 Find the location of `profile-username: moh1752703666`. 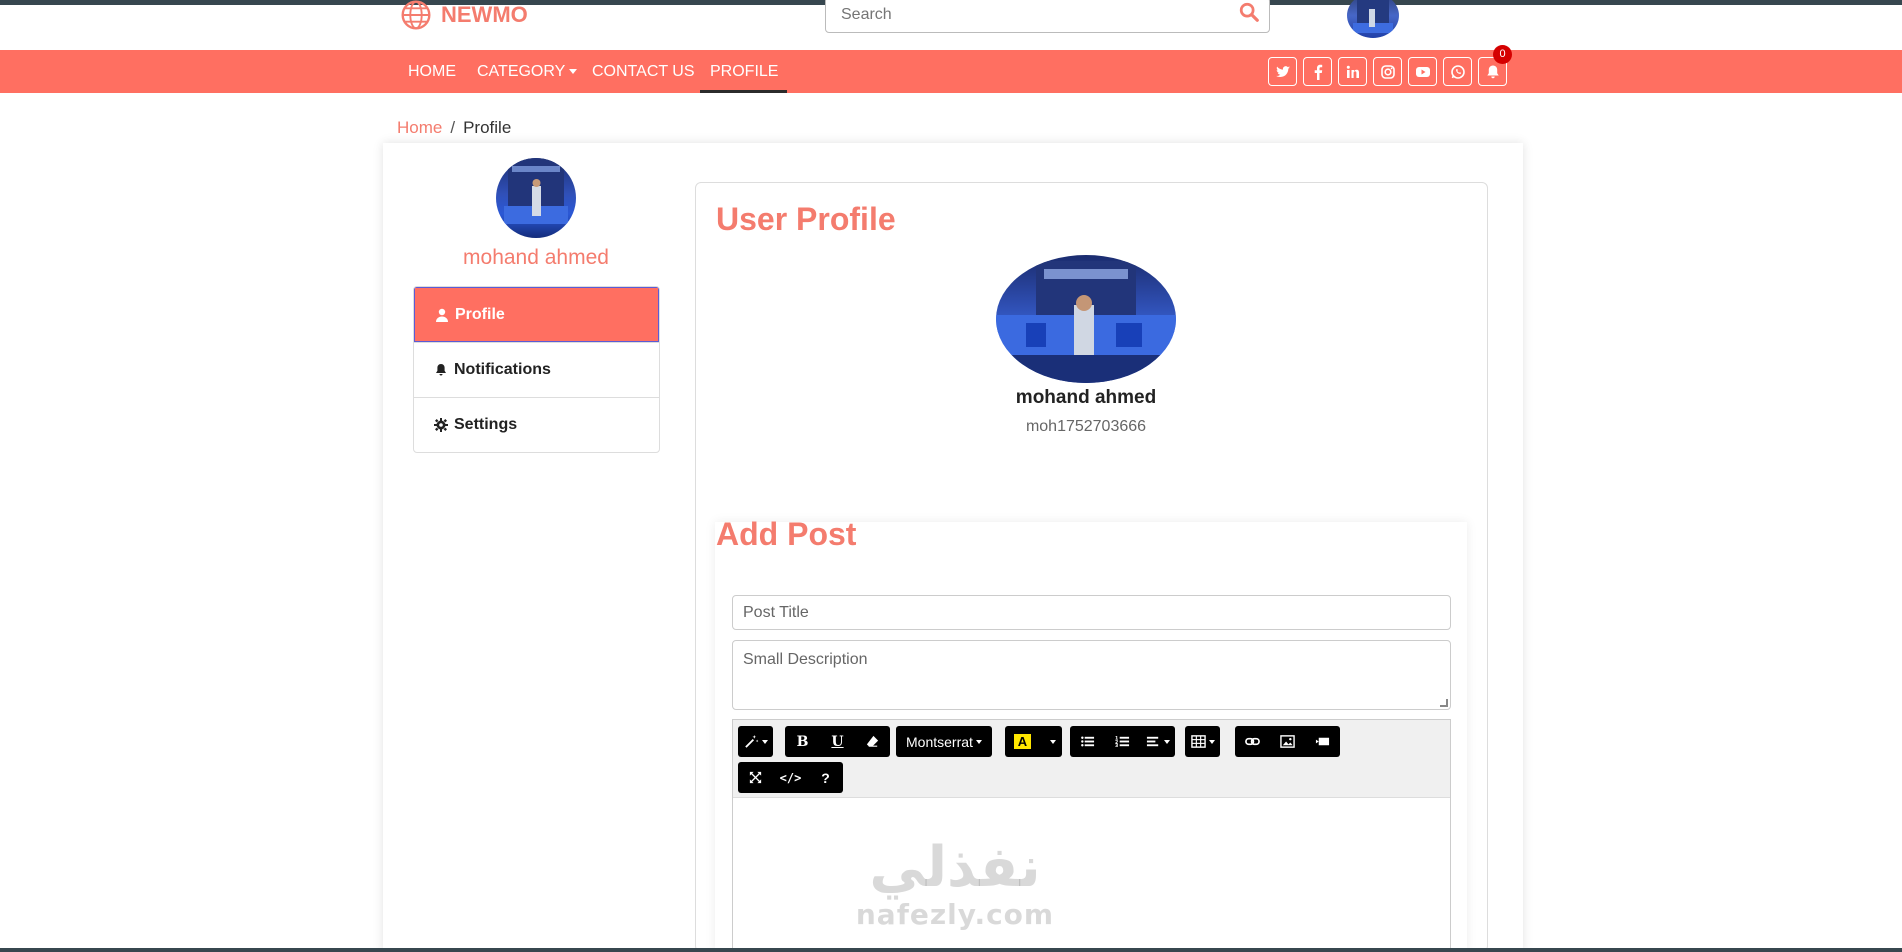

profile-username: moh1752703666 is located at coordinates (1086, 426).